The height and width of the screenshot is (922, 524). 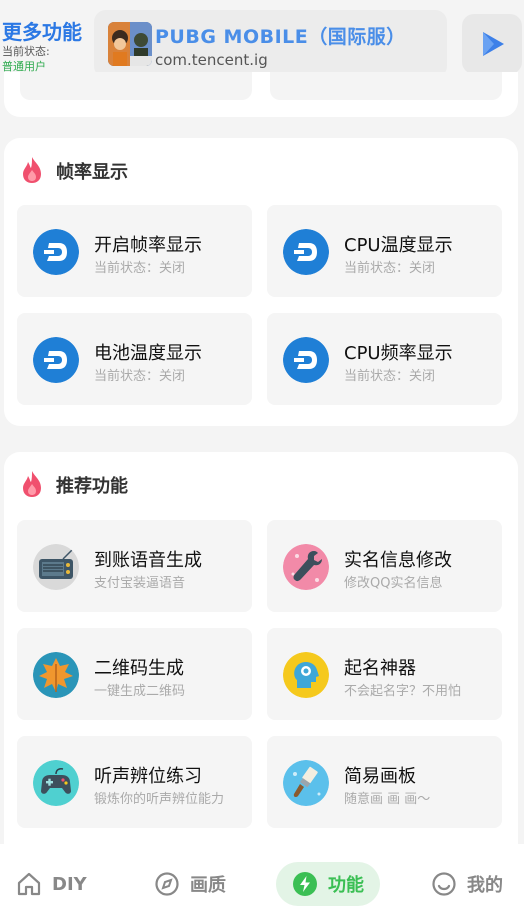 I want to click on cpu-temp-toggle-tile: CPU温度显示 当前状态：关闭, so click(x=384, y=251).